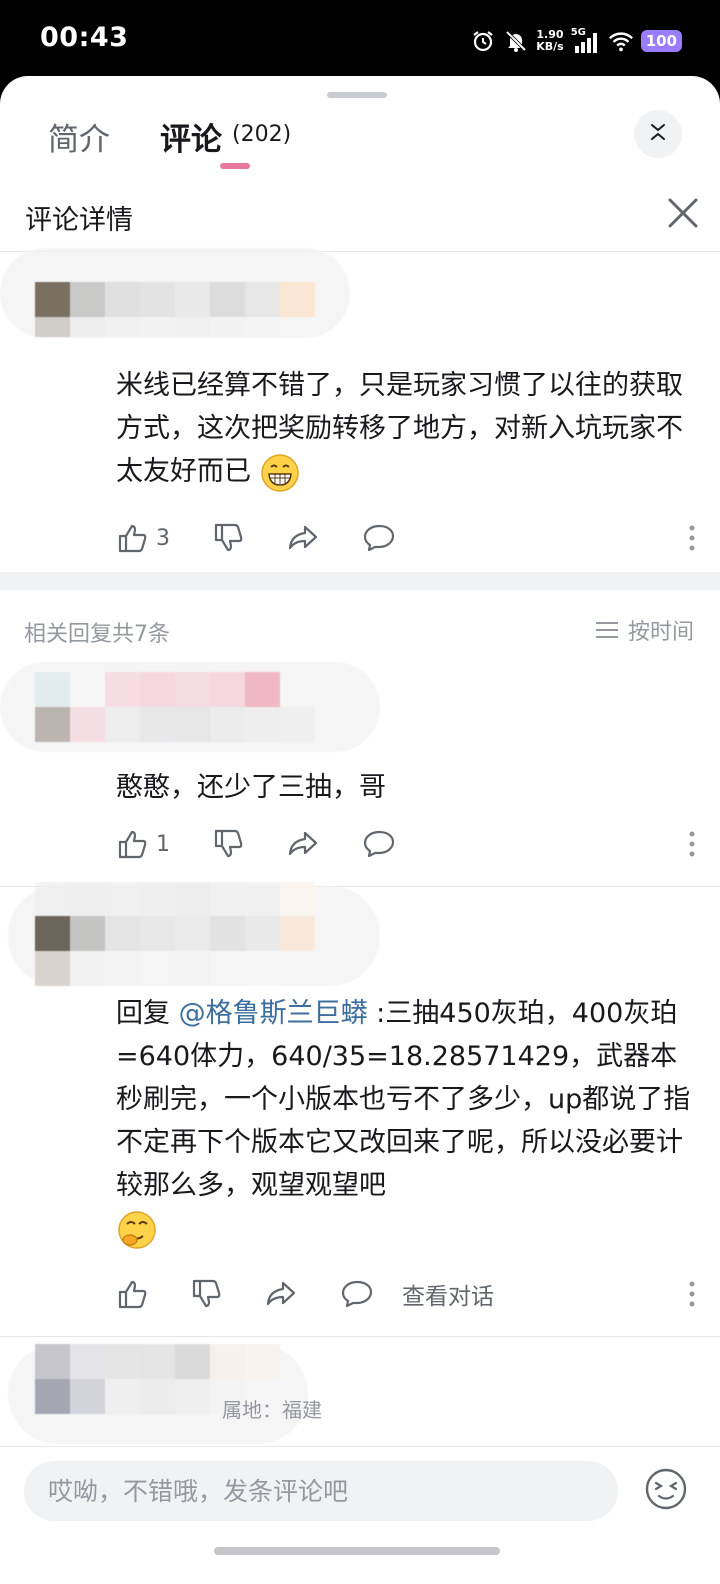 This screenshot has width=720, height=1584. I want to click on home-indicator, so click(357, 1551).